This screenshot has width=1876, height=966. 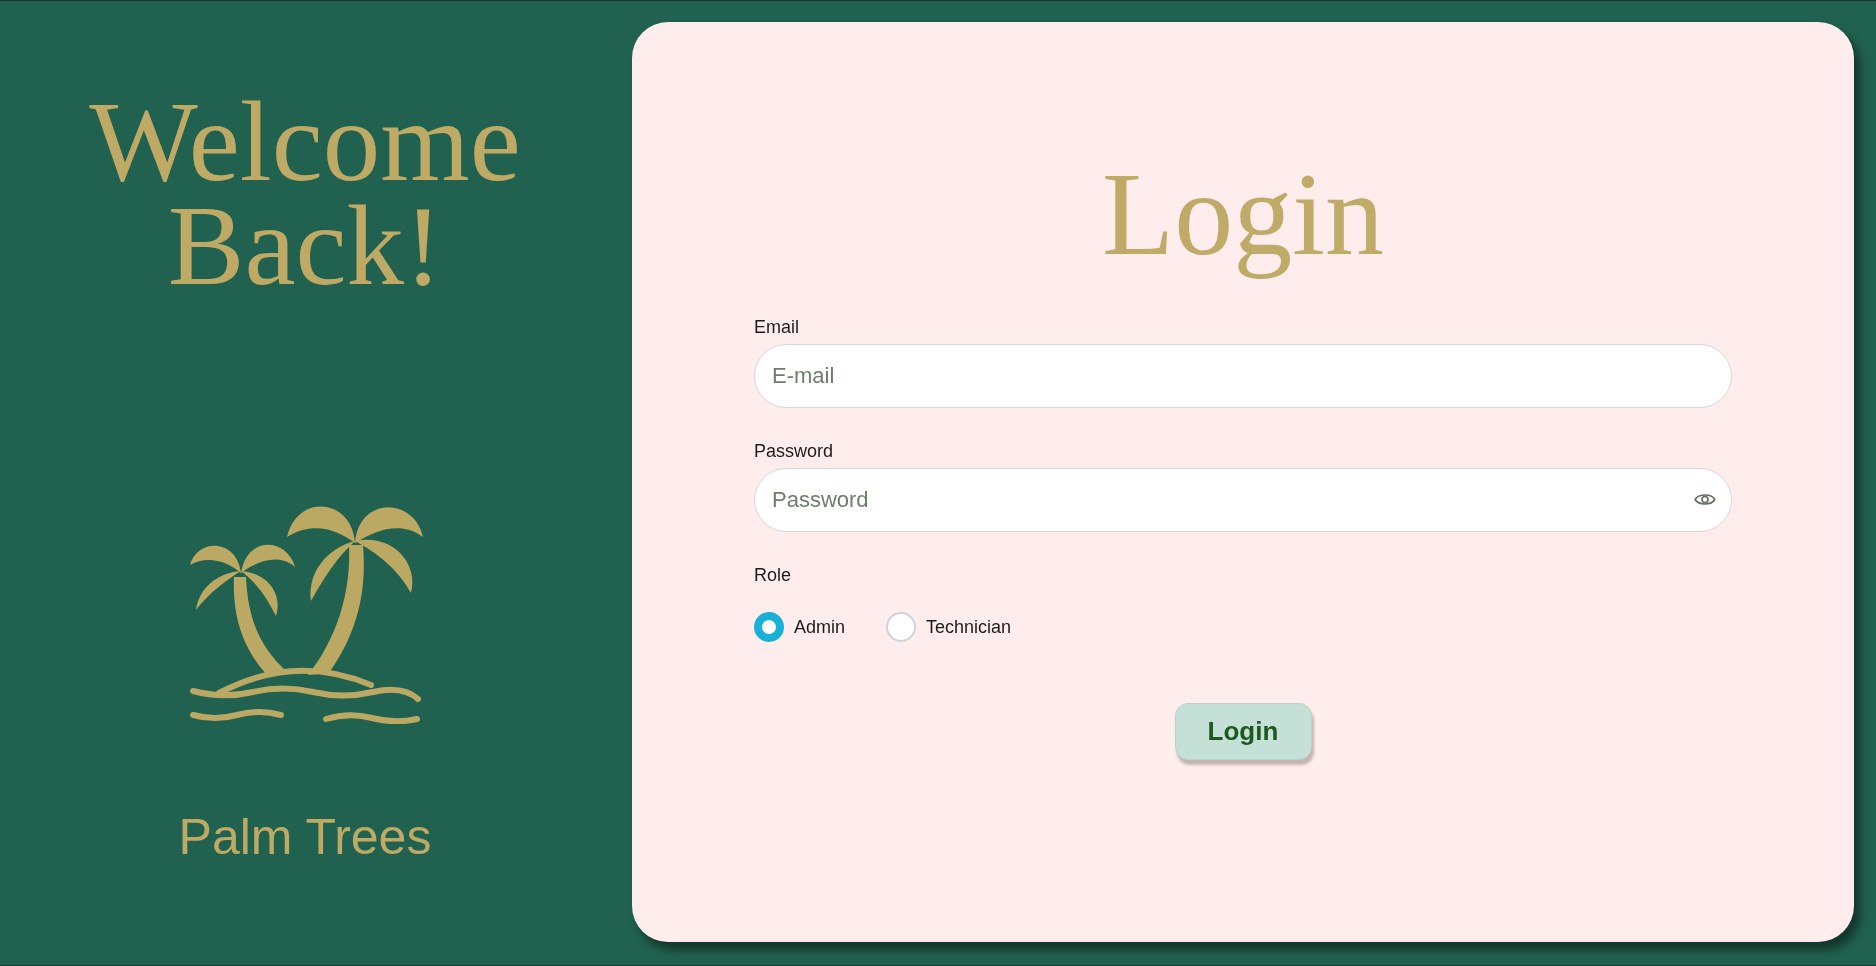 I want to click on field-label: Password, so click(x=794, y=451).